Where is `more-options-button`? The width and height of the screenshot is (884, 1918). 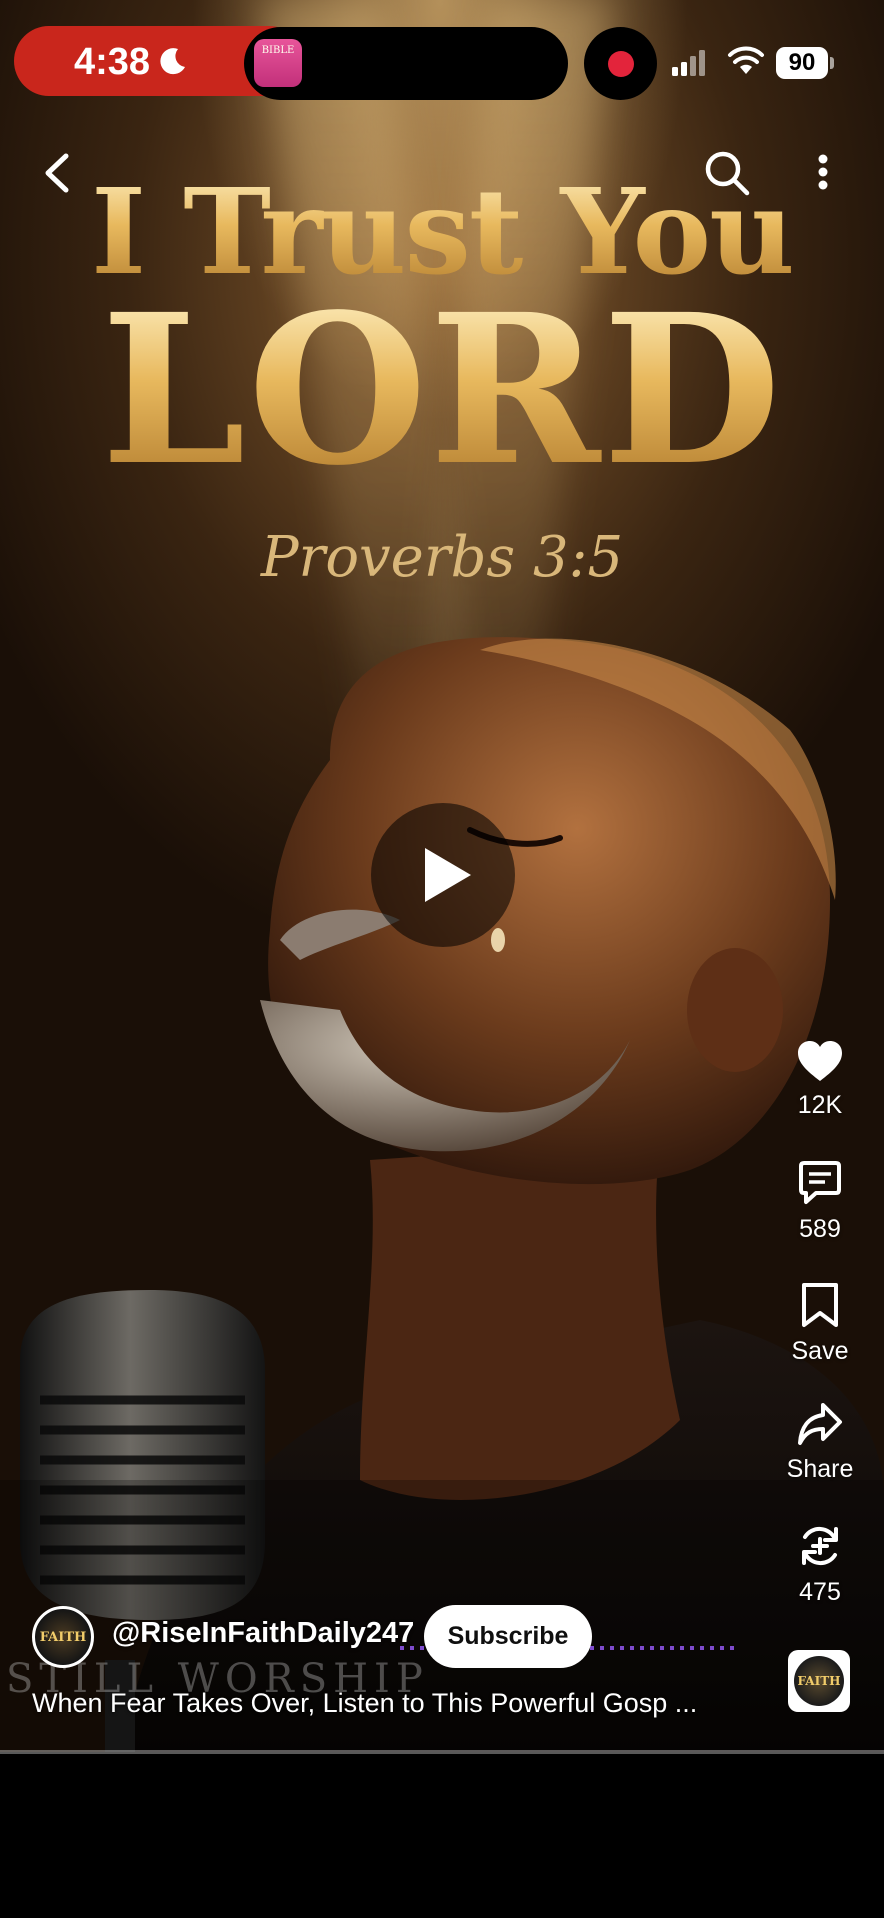
more-options-button is located at coordinates (823, 175).